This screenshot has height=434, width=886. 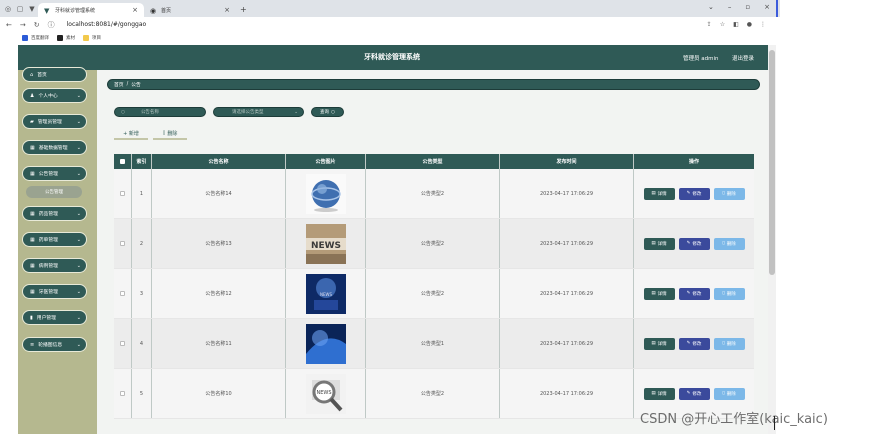 What do you see at coordinates (37, 25) in the screenshot?
I see `reload-icon: ↻` at bounding box center [37, 25].